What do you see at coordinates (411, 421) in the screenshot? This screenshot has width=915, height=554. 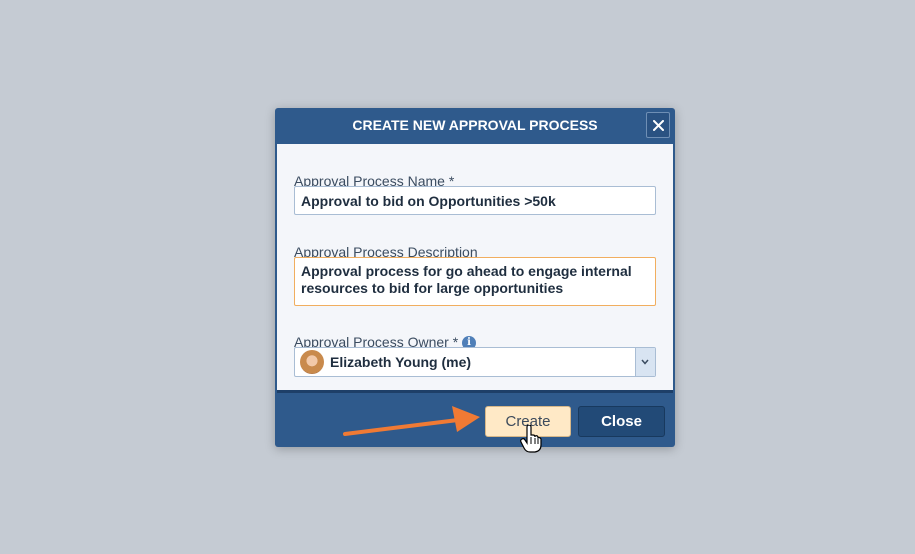 I see `annotation-arrow-icon` at bounding box center [411, 421].